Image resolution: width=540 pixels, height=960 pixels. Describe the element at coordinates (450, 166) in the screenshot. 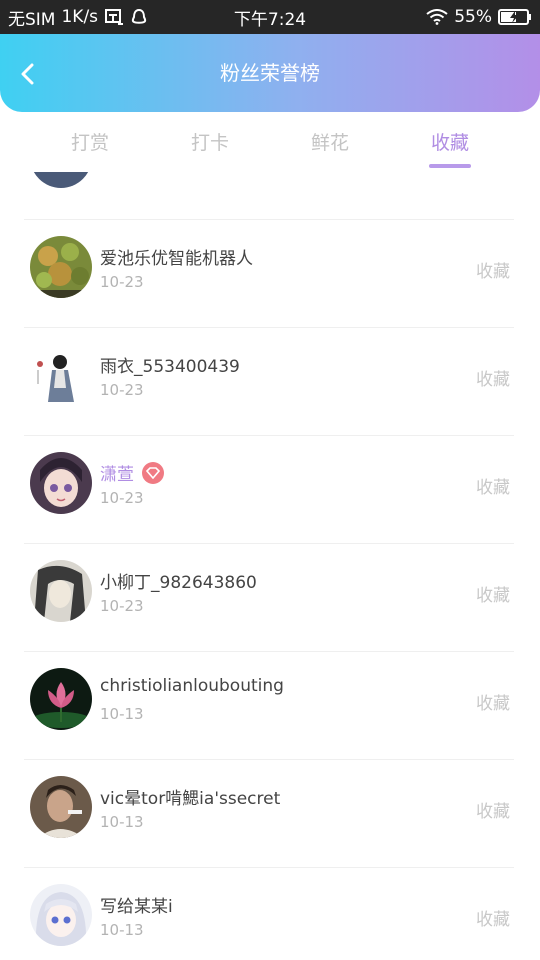

I see `active-tab-indicator` at that location.